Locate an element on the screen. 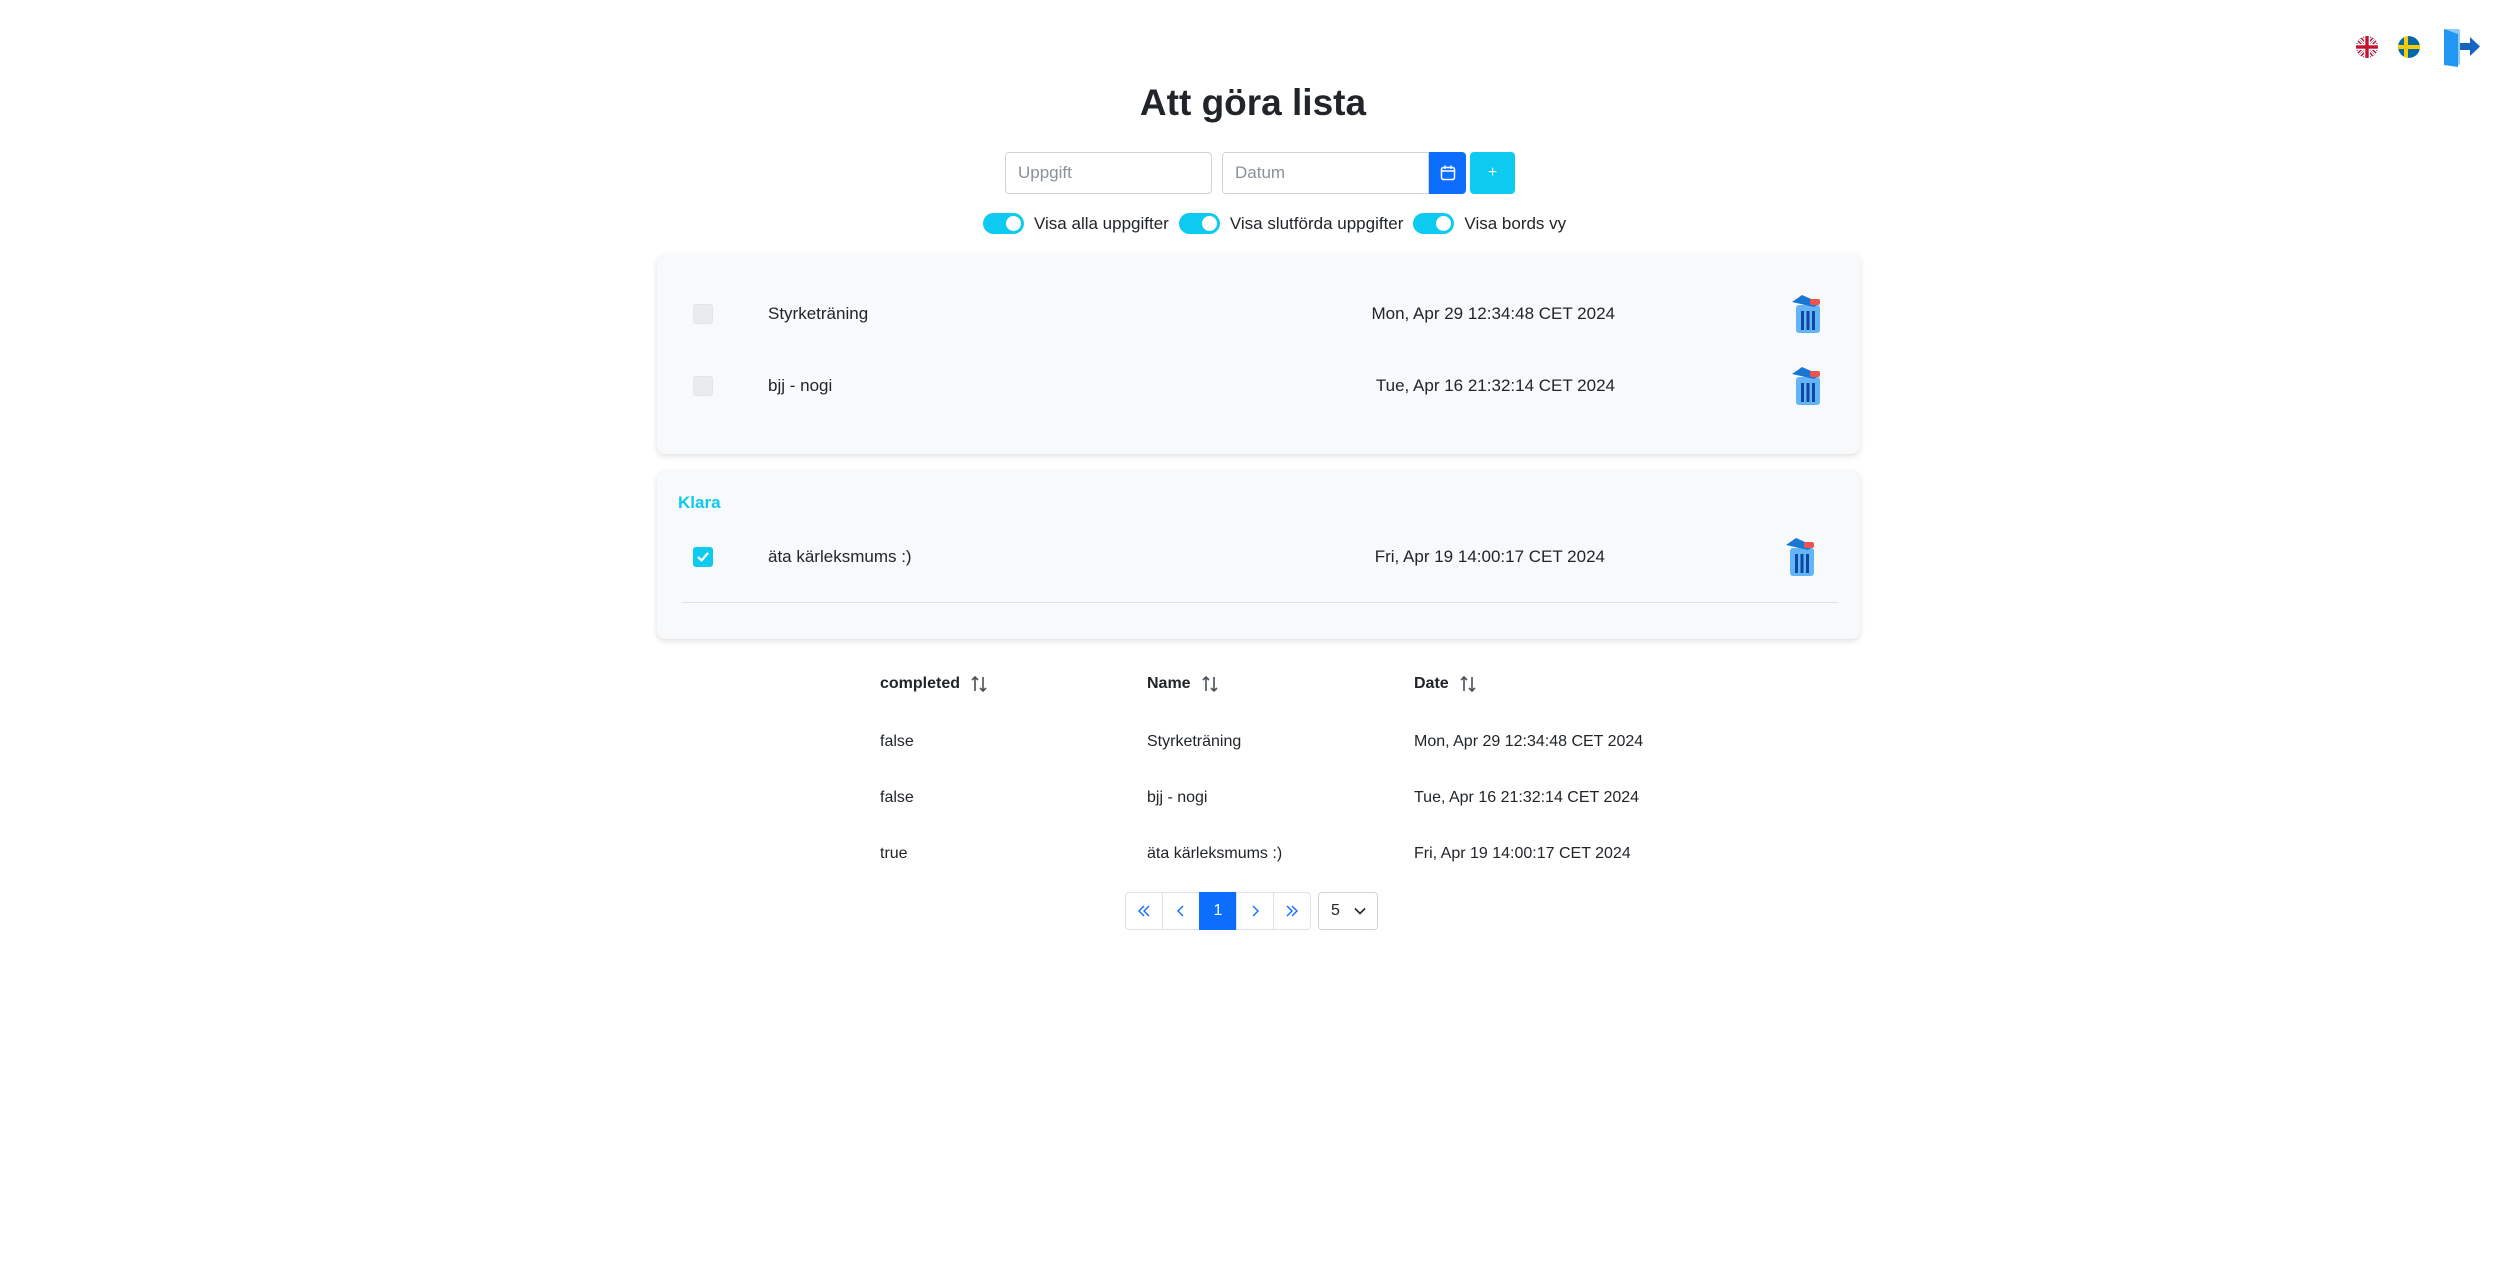 The width and height of the screenshot is (2506, 1267). table-cell-name: bjj - nogi is located at coordinates (1177, 797).